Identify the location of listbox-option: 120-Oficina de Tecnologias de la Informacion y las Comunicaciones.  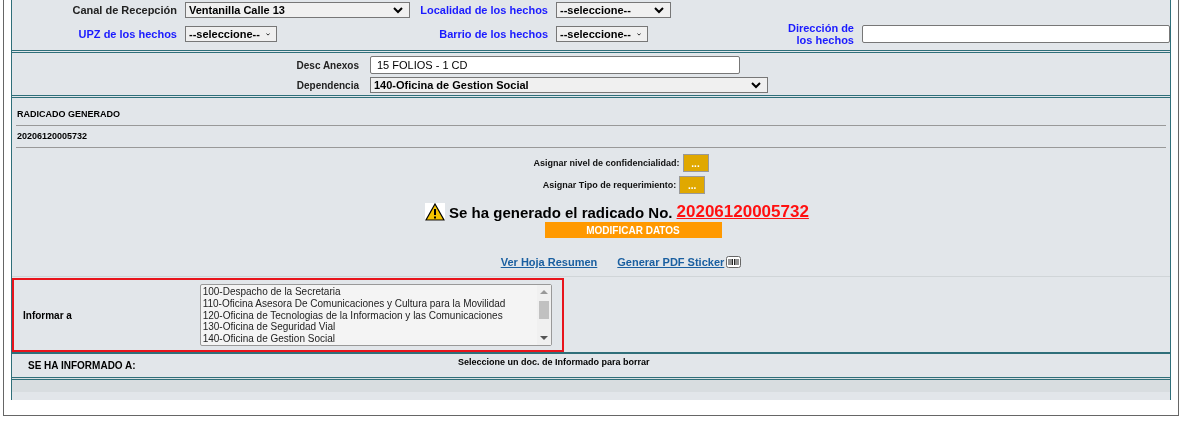
(368, 315).